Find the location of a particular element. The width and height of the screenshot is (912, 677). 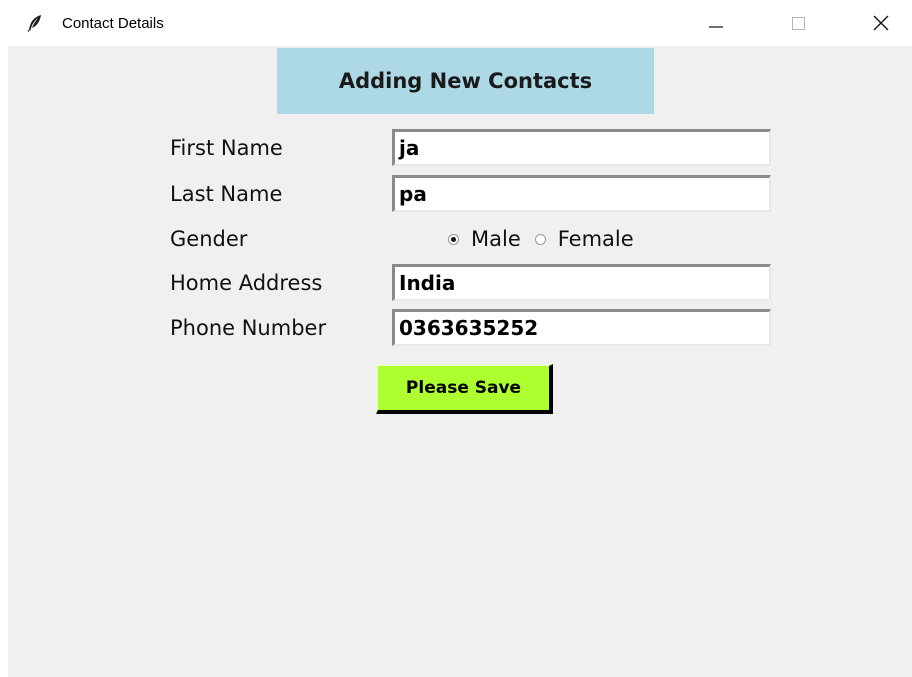

home-address-label: Home Address is located at coordinates (246, 283).